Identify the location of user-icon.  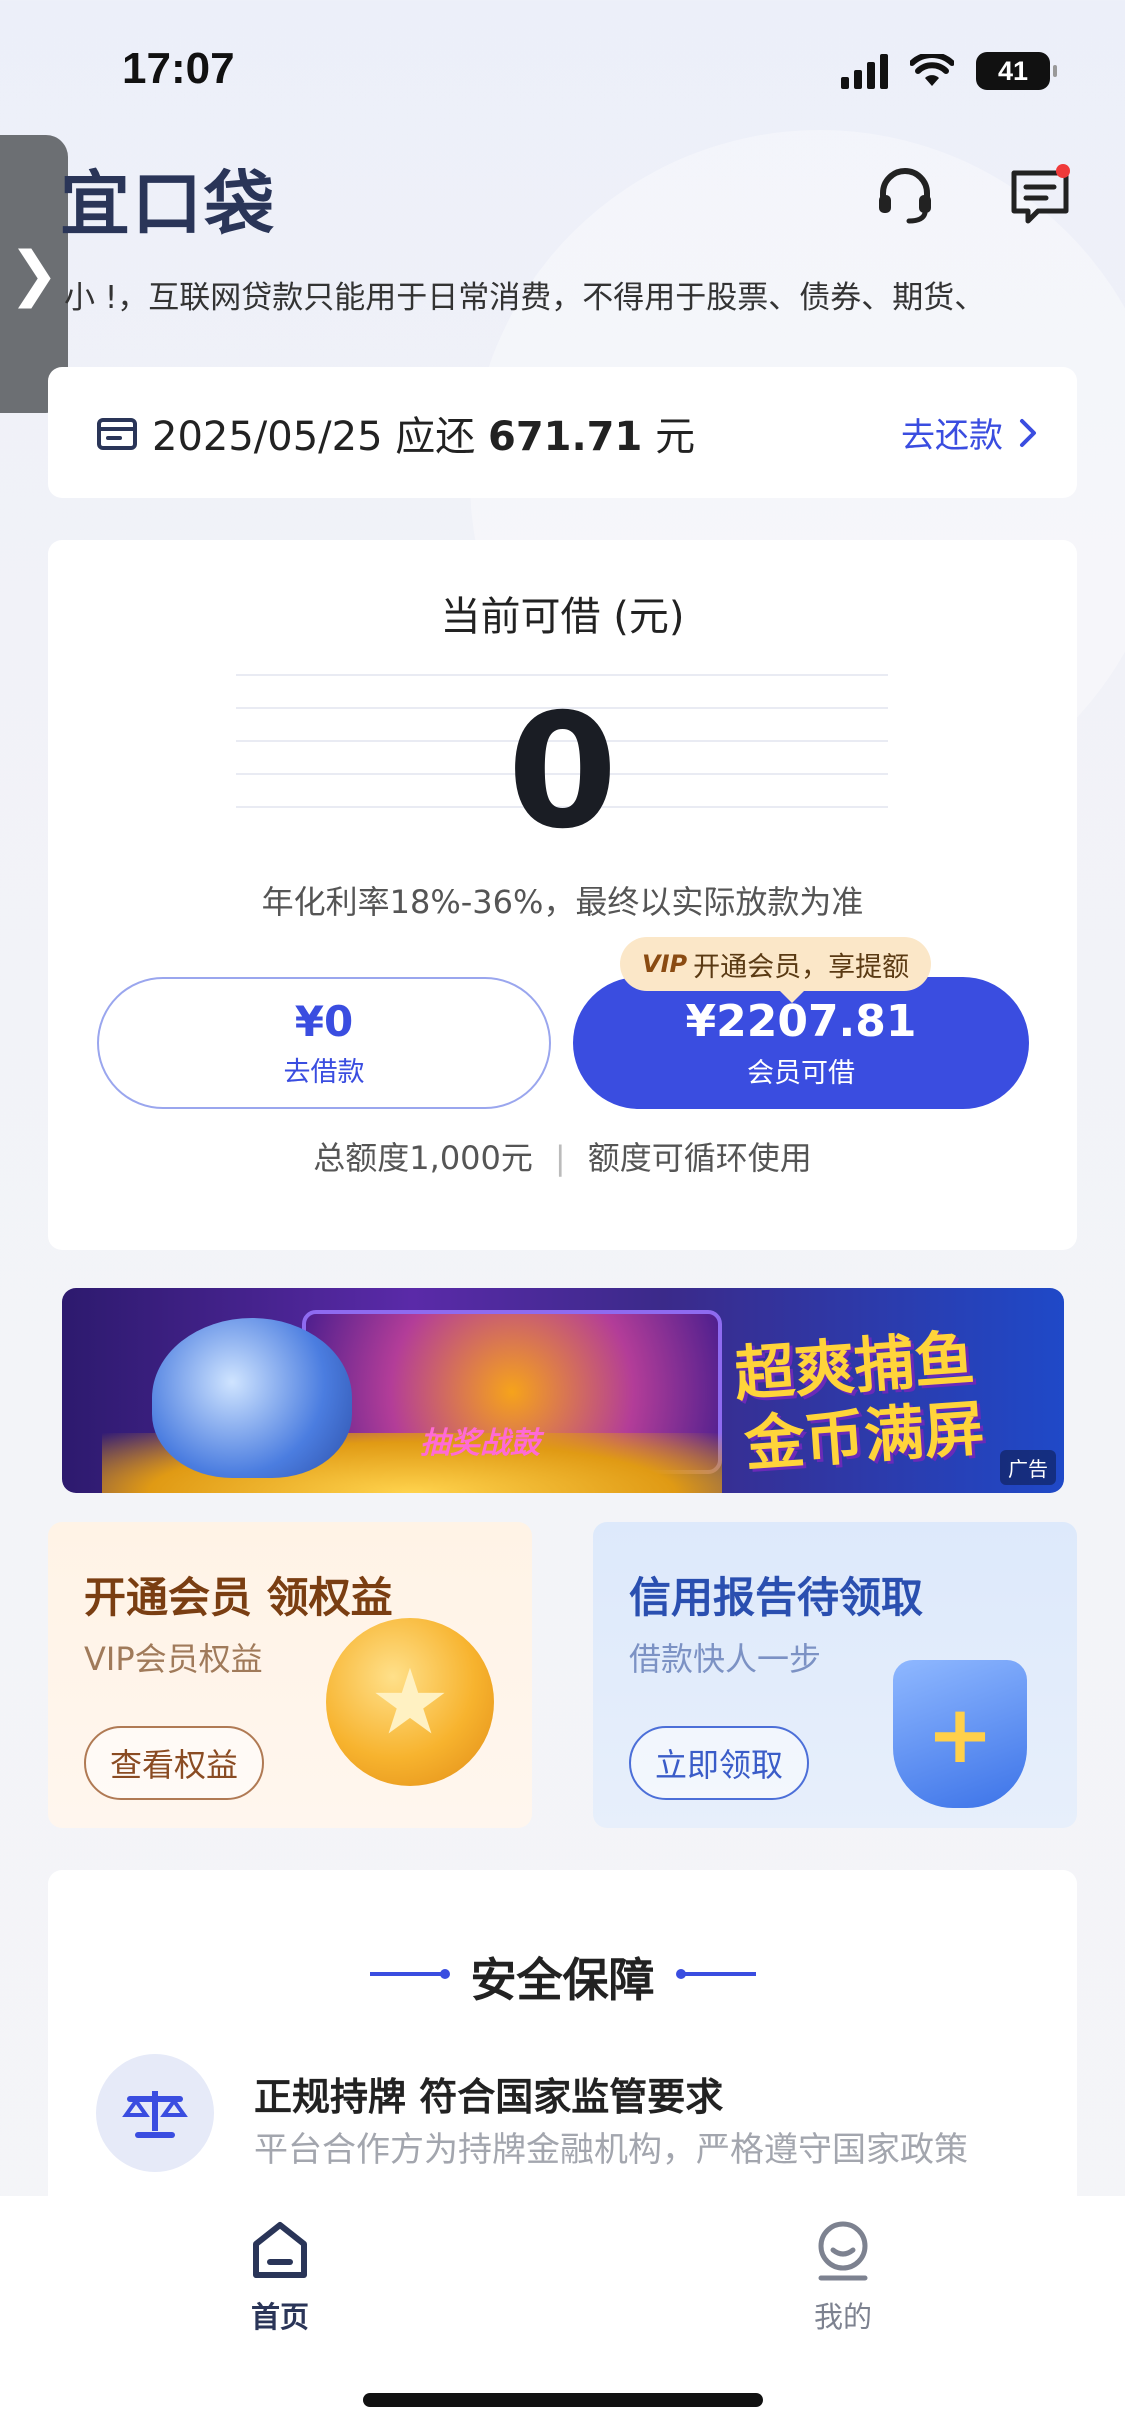
(843, 2251).